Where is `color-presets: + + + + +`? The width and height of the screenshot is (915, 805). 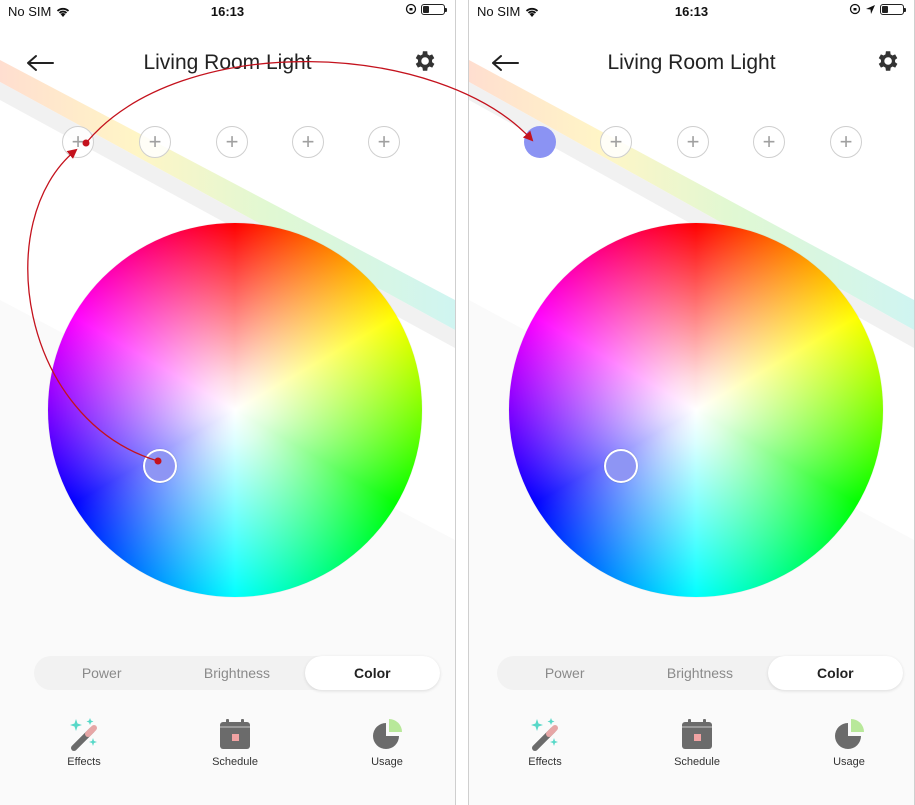
color-presets: + + + + + is located at coordinates (227, 144).